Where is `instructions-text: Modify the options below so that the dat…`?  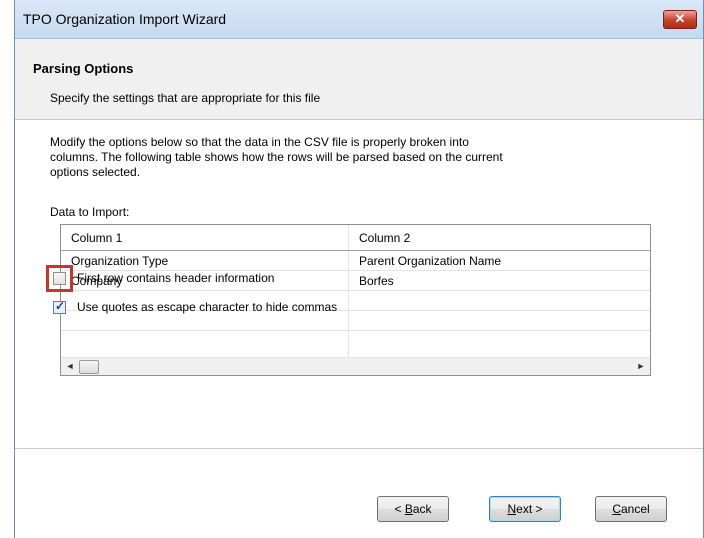 instructions-text: Modify the options below so that the dat… is located at coordinates (350, 157).